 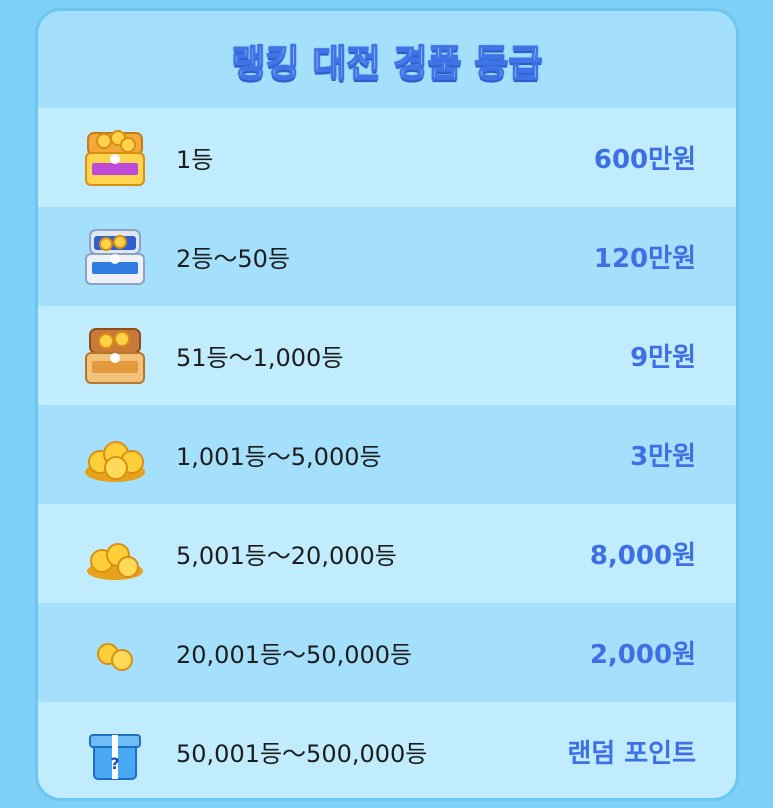 I want to click on prize-amount: 9만원, so click(x=663, y=358).